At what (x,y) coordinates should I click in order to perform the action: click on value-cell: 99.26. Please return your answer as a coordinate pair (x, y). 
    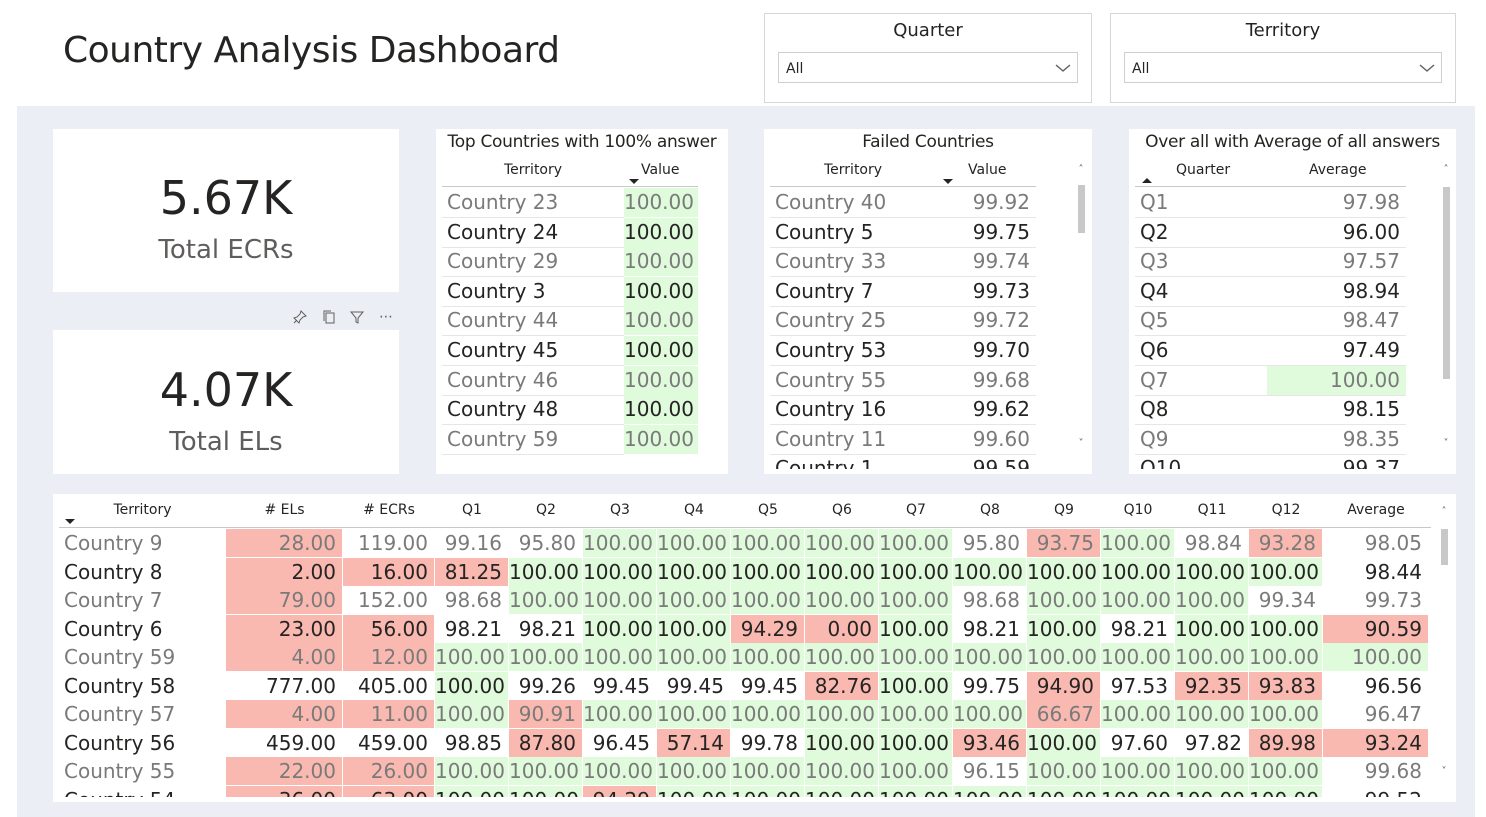
    Looking at the image, I should click on (547, 686).